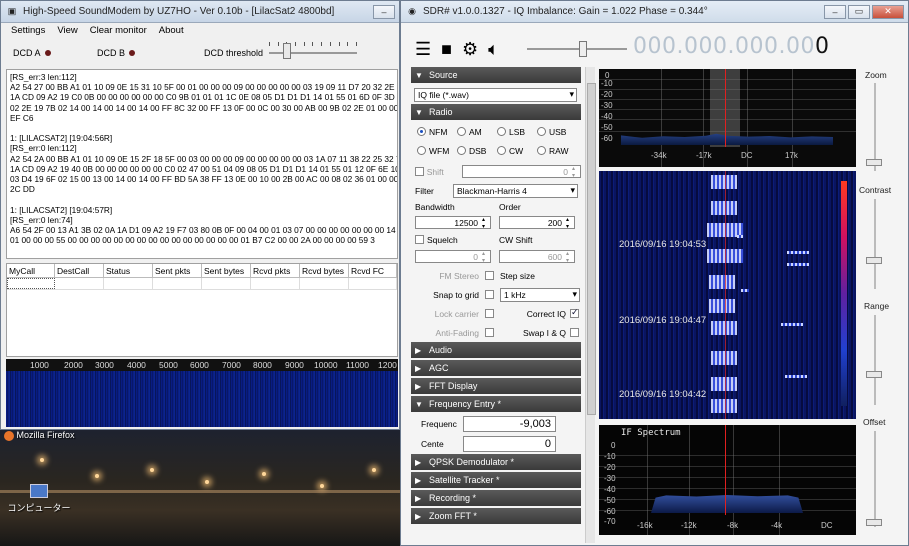 This screenshot has height=546, width=909. What do you see at coordinates (489, 294) in the screenshot?
I see `snap-to-grid-checkbox` at bounding box center [489, 294].